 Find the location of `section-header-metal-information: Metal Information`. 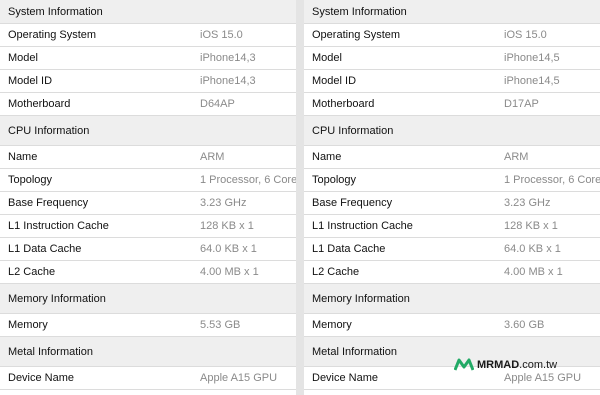

section-header-metal-information: Metal Information is located at coordinates (148, 352).